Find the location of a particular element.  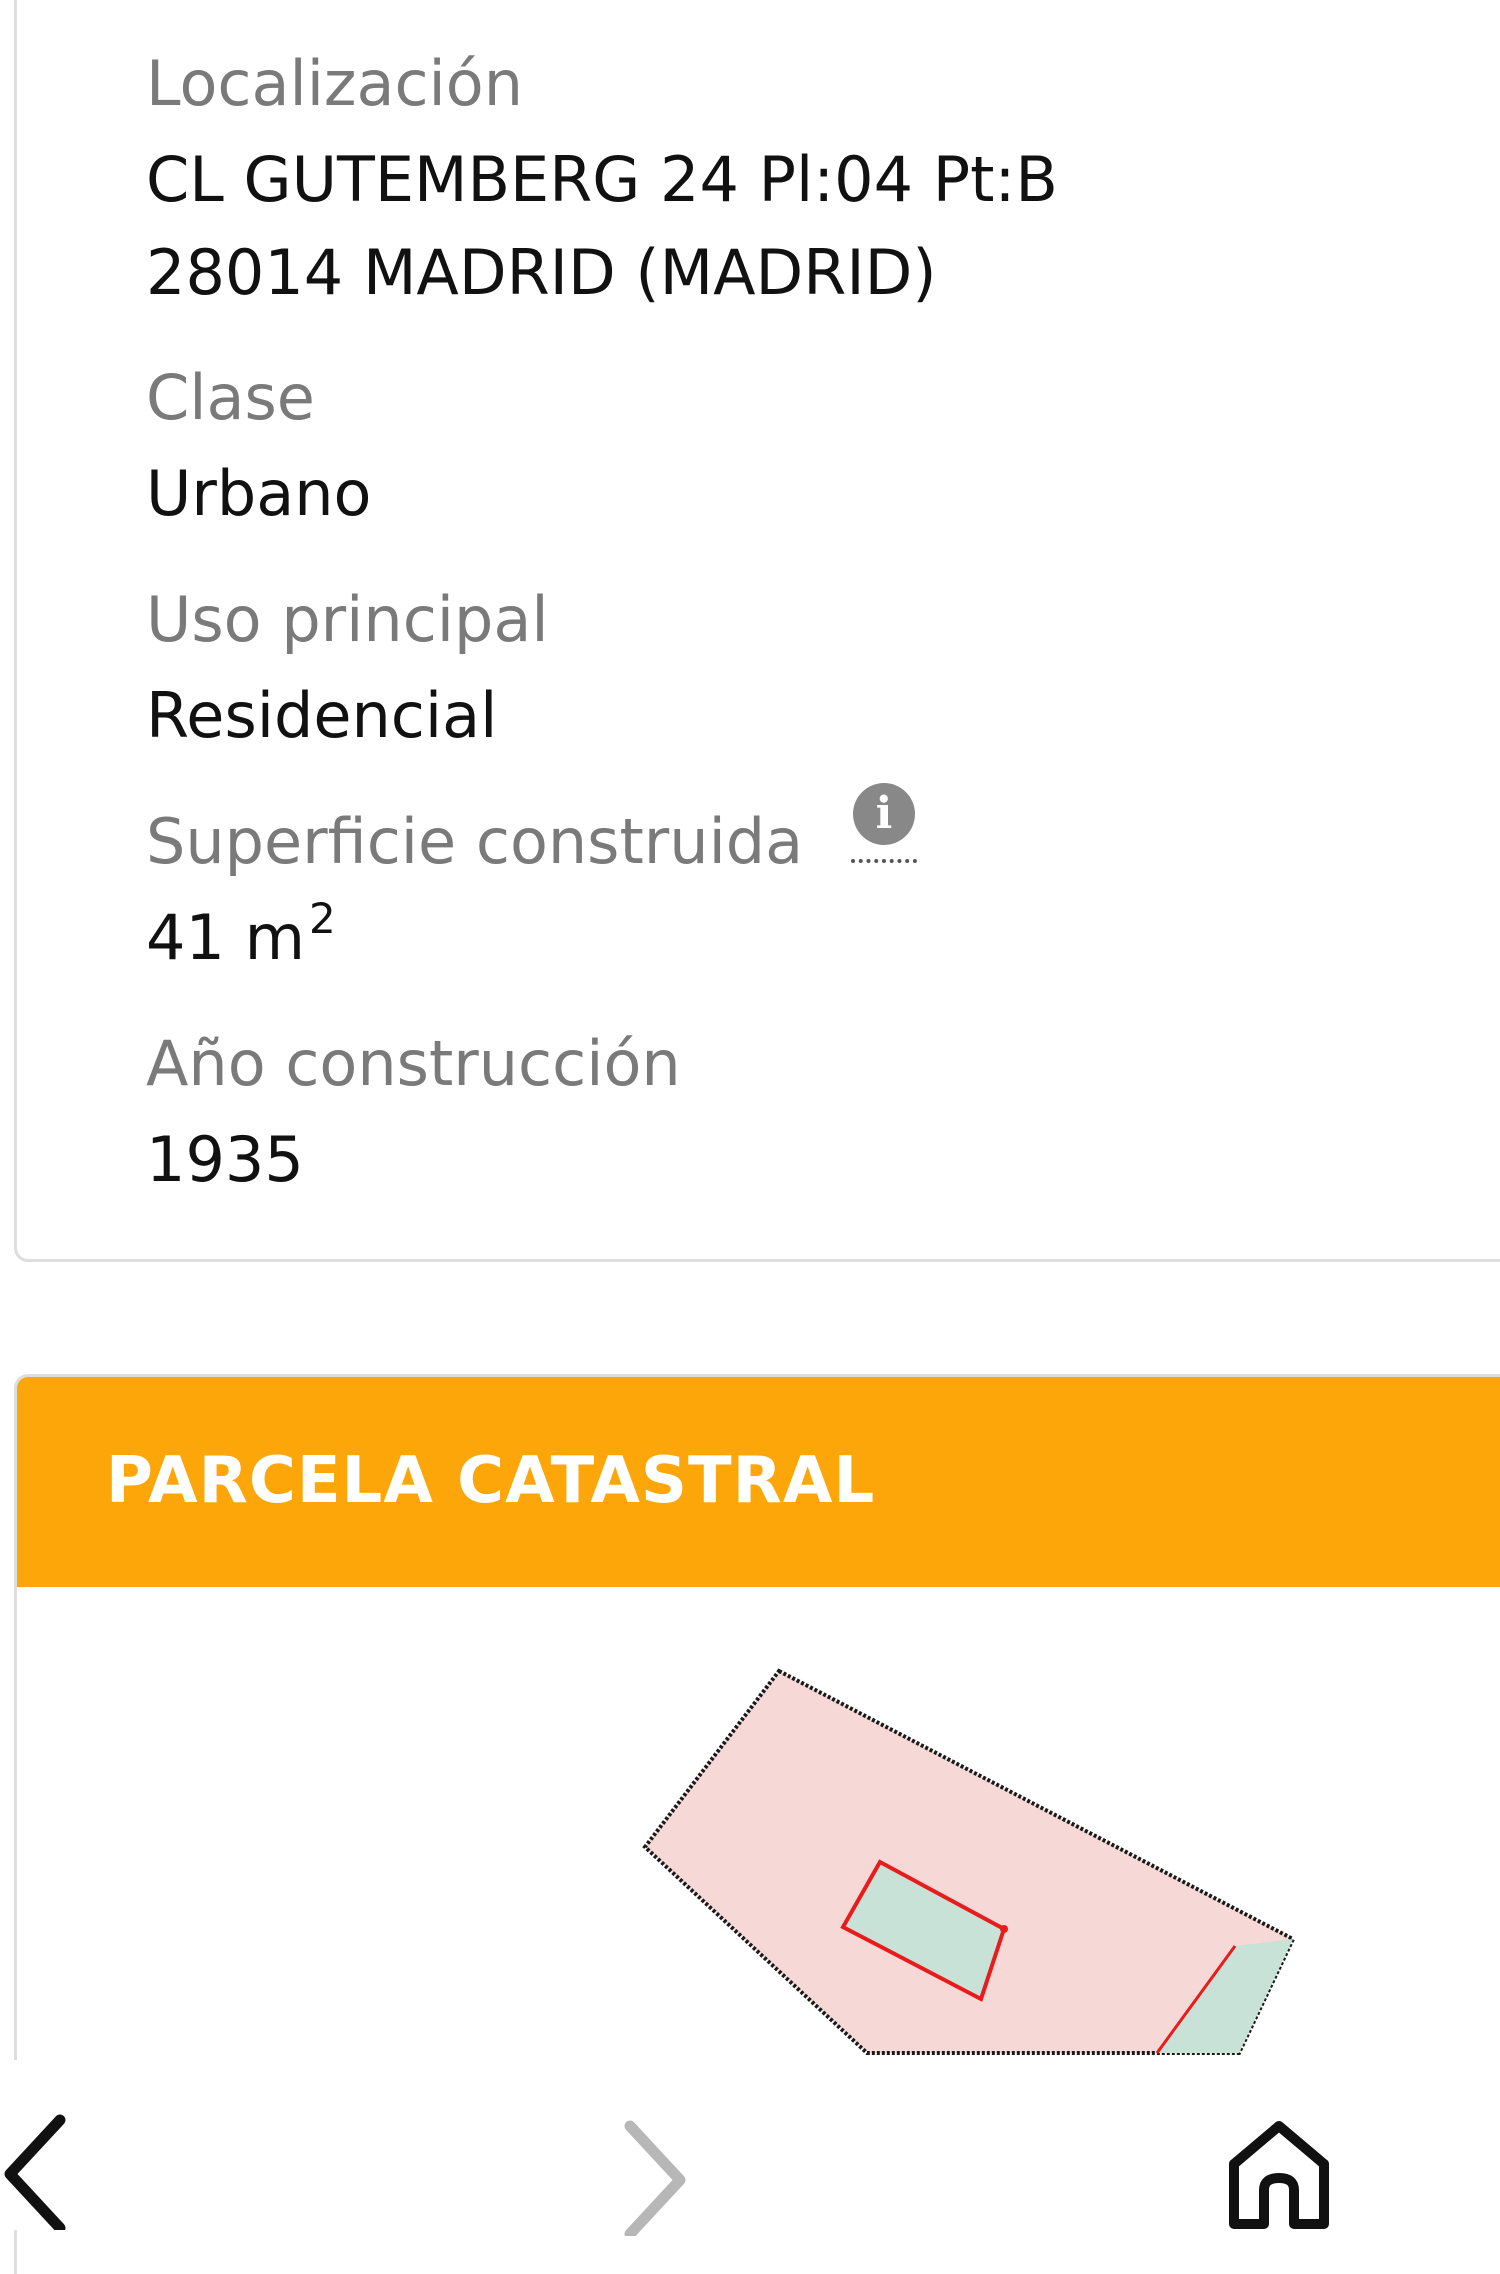

parcela-header: PARCELA CATASTRAL is located at coordinates (758, 1482).